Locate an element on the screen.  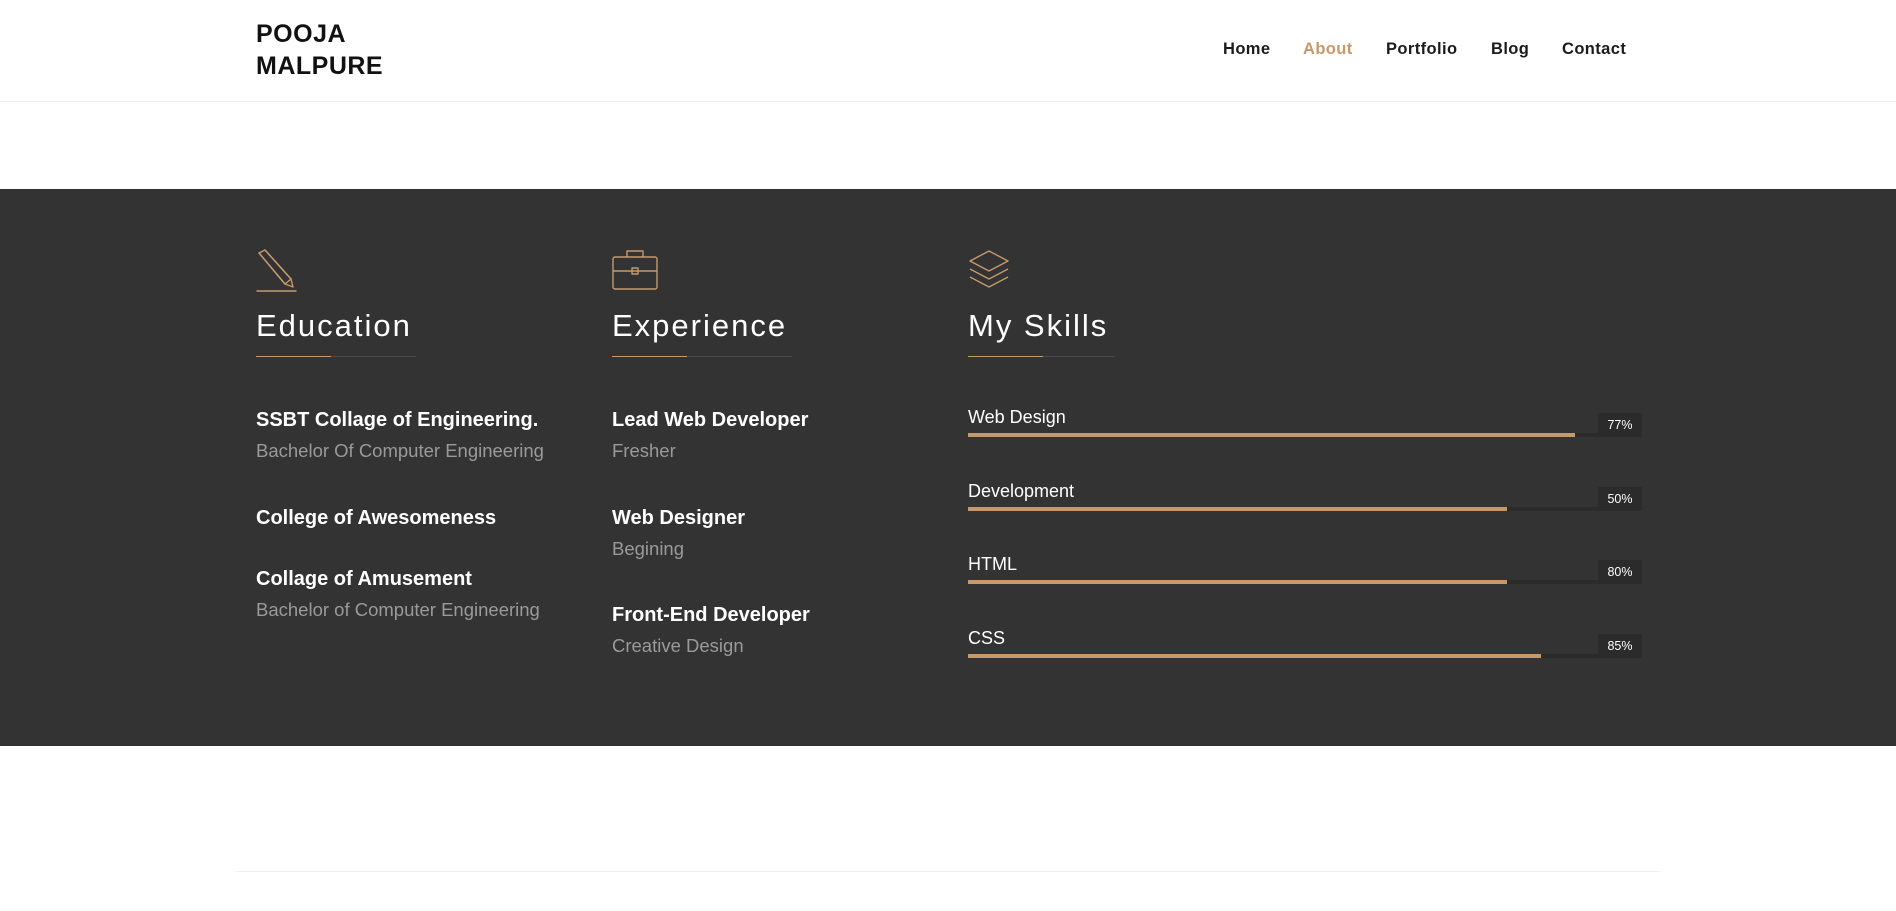
skill-percent-badge: 85% is located at coordinates (1620, 646).